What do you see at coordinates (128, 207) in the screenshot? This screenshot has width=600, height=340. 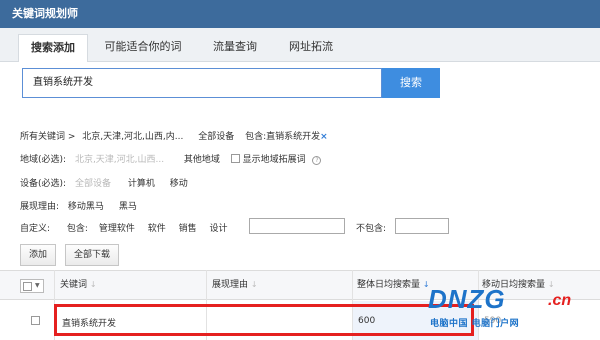 I see `reason-option-darkhorse: 黑马` at bounding box center [128, 207].